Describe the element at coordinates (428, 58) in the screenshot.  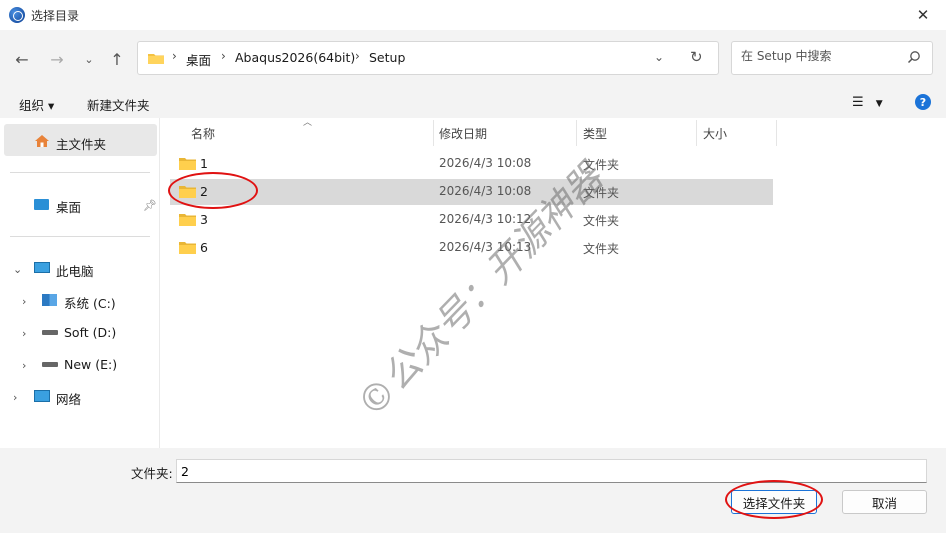
I see `address-bar: › 桌面 › Abaqus2026(64bit) › Setup ⌄ ↻` at that location.